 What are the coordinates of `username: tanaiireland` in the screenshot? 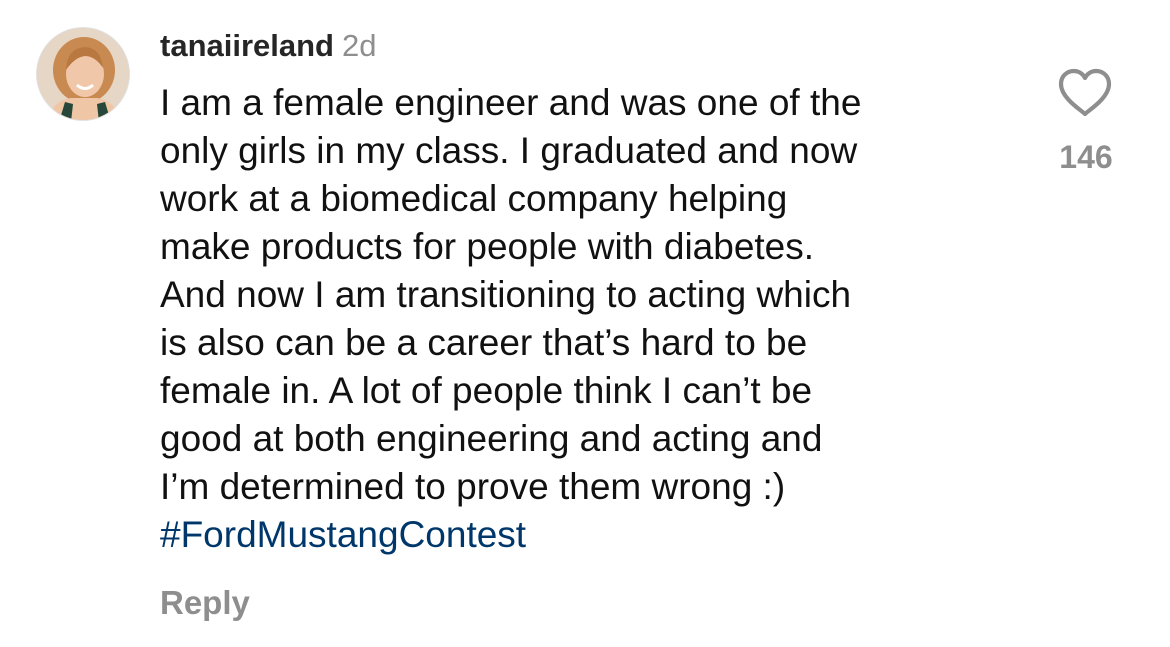 It's located at (247, 45).